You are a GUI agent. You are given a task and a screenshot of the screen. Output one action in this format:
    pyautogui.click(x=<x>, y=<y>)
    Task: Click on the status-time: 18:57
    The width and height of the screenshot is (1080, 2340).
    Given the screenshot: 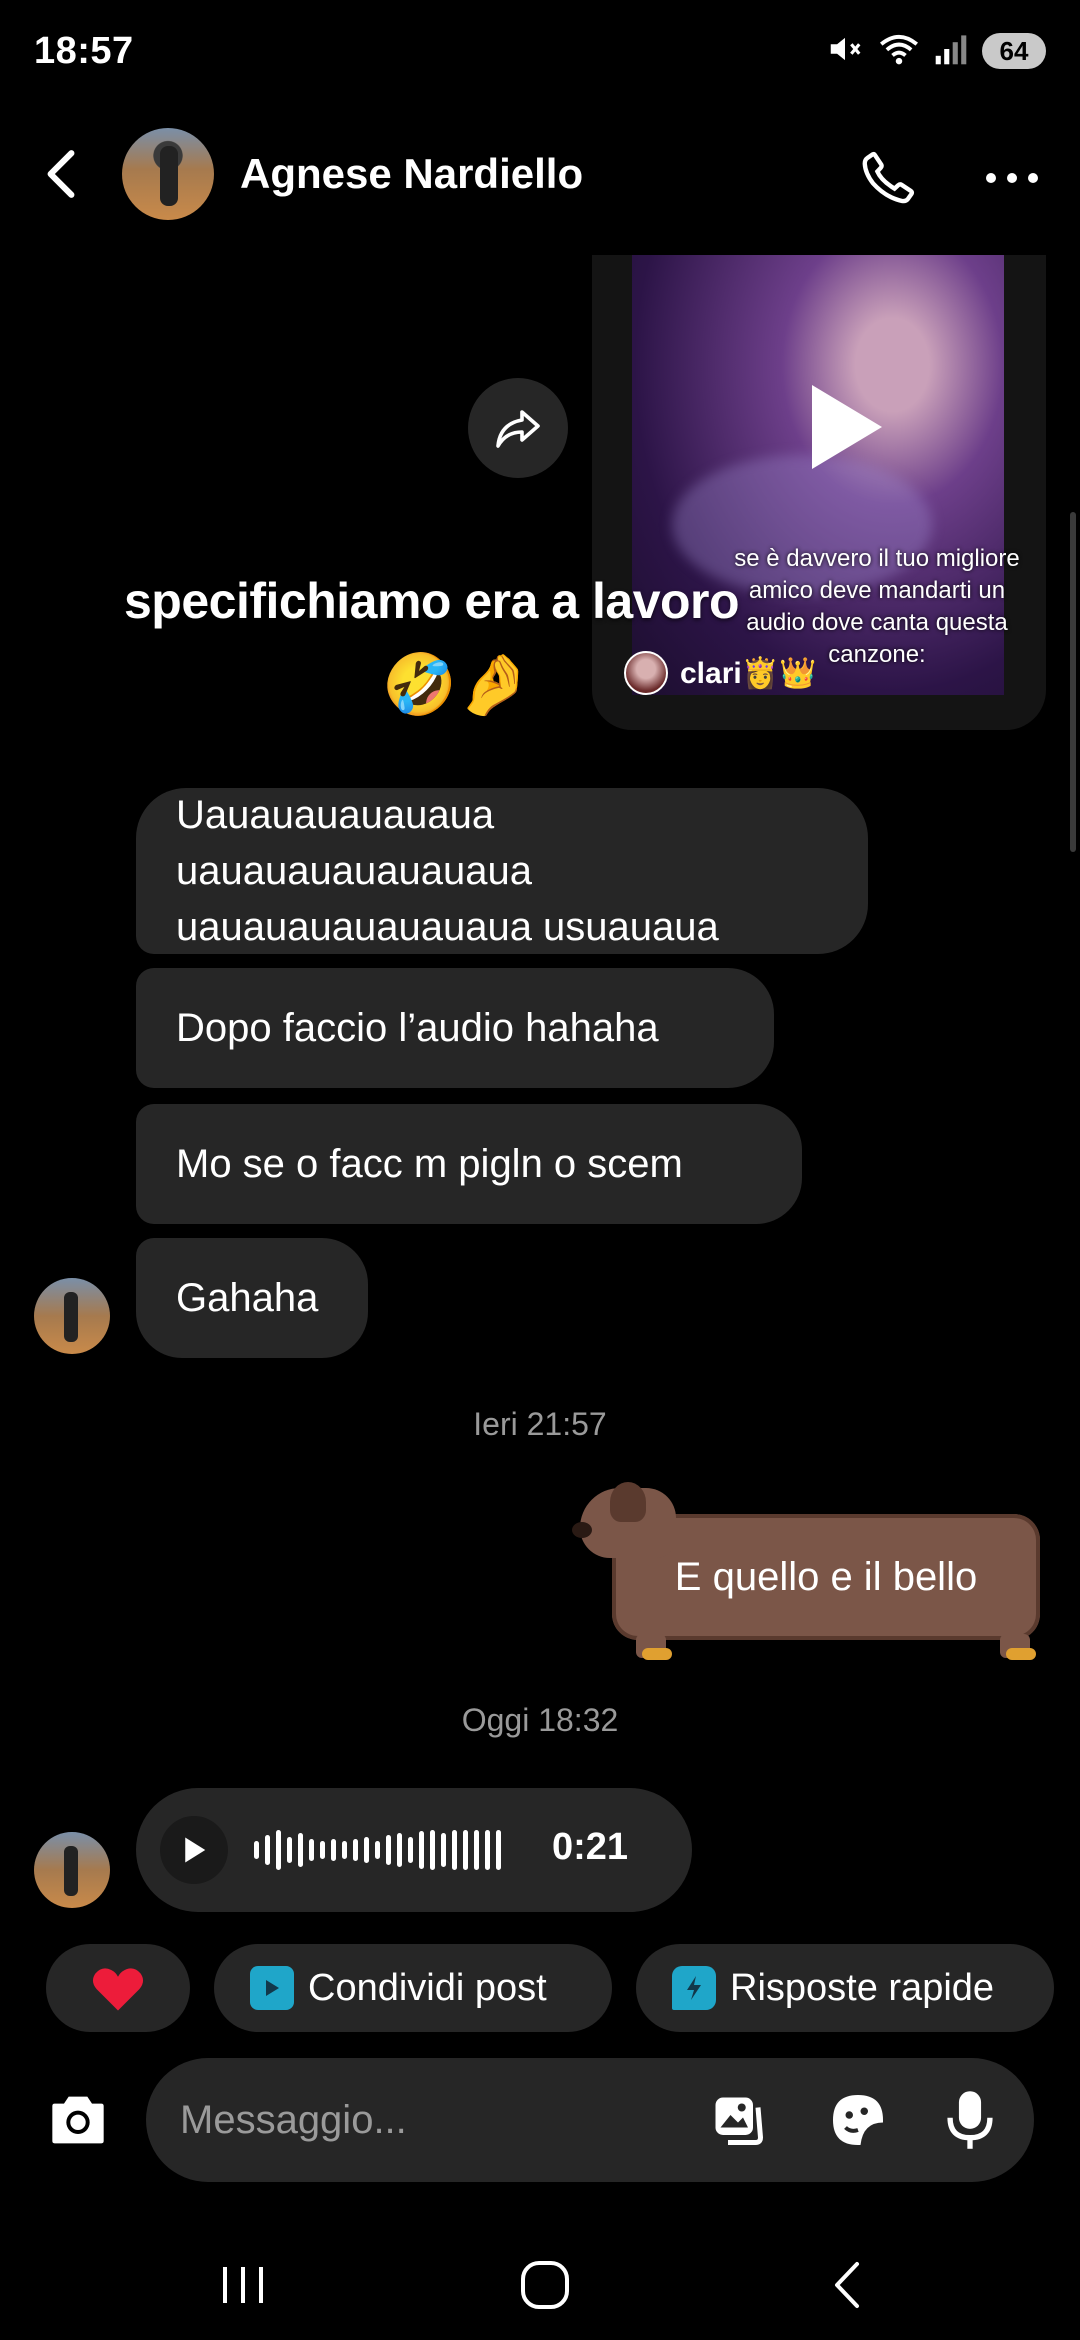 What is the action you would take?
    pyautogui.click(x=84, y=51)
    